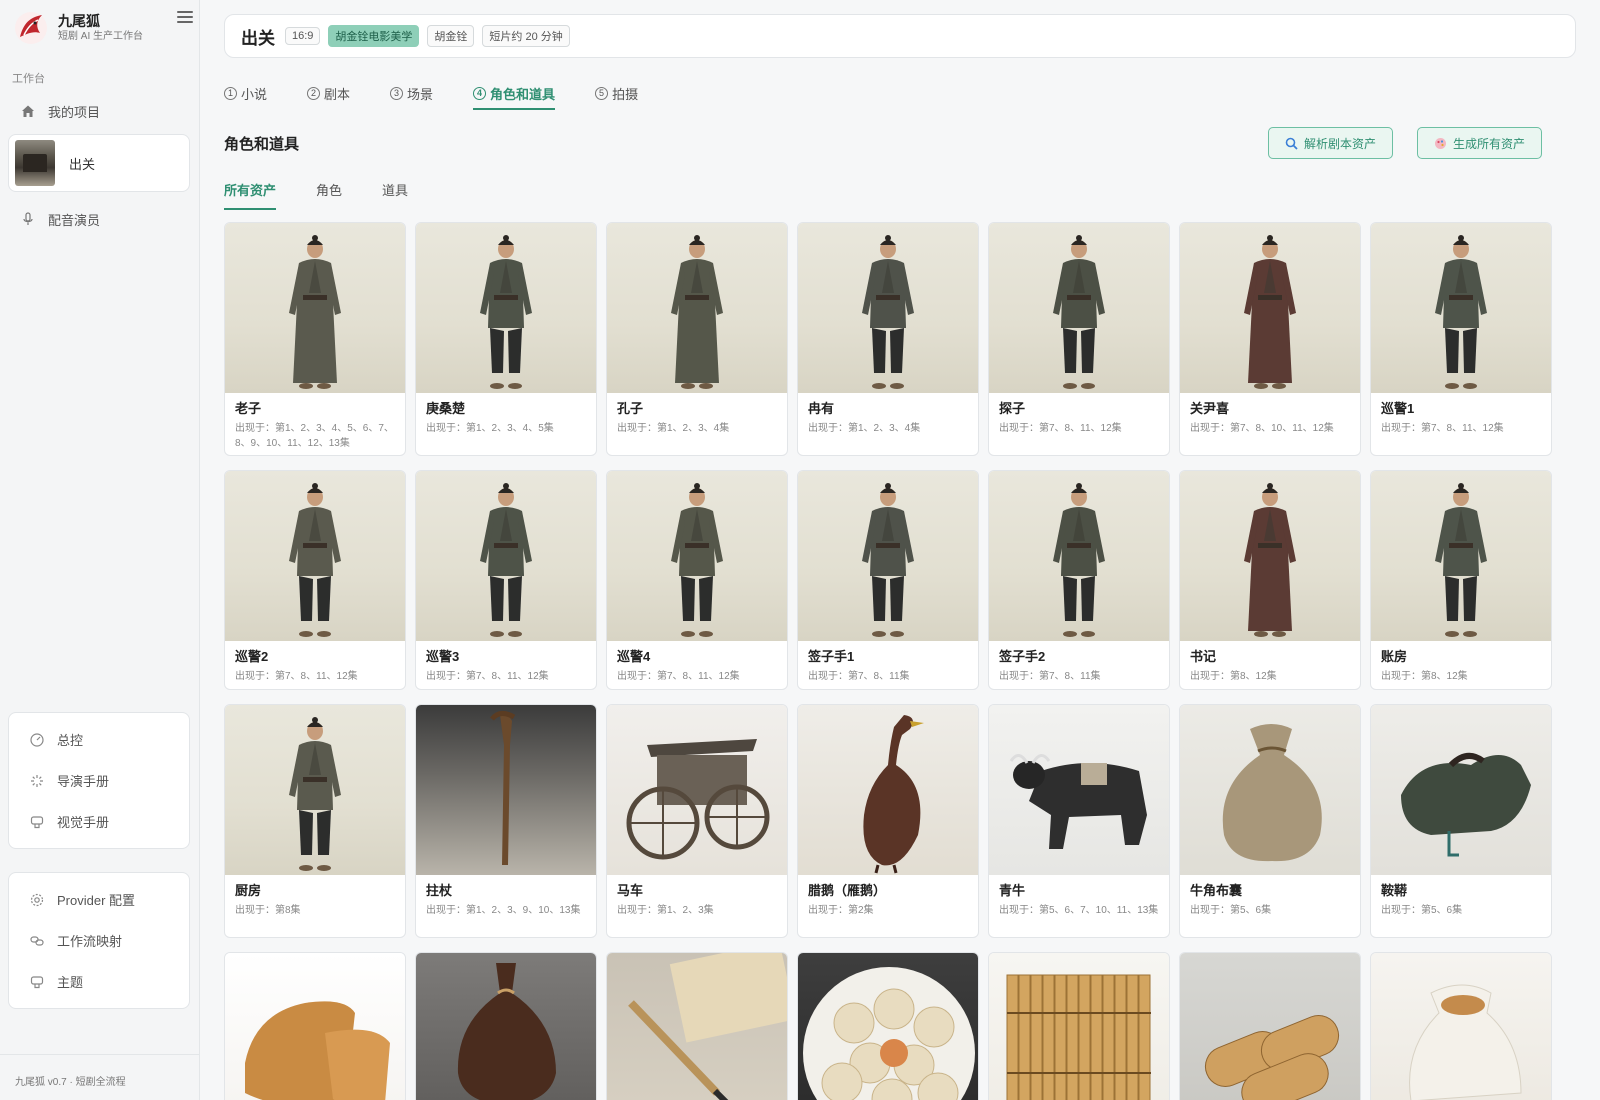  Describe the element at coordinates (1079, 899) in the screenshot. I see `card-body: 青牛出现于：第5、6、7、10、11、13集` at that location.